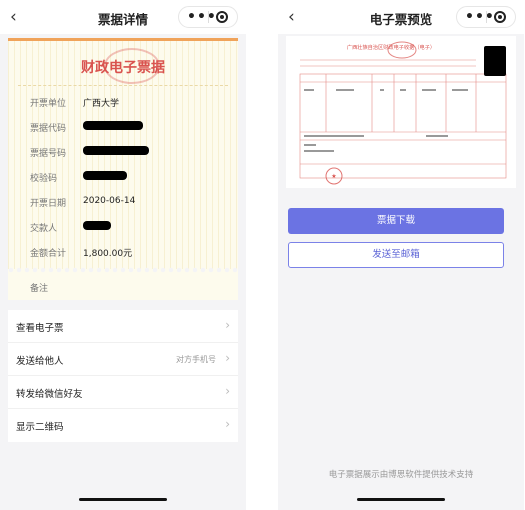 The image size is (525, 510). Describe the element at coordinates (48, 104) in the screenshot. I see `row-label: 开票单位` at that location.